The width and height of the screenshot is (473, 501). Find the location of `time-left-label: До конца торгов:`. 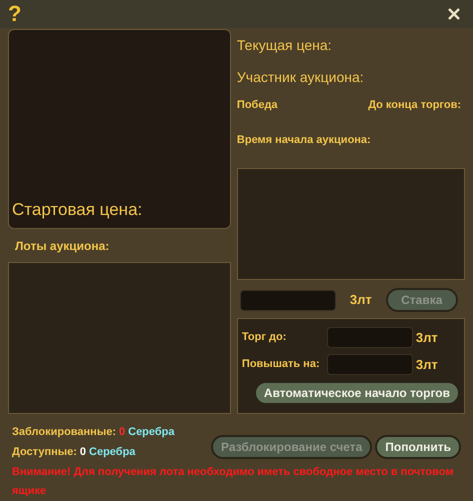

time-left-label: До конца торгов: is located at coordinates (414, 105).